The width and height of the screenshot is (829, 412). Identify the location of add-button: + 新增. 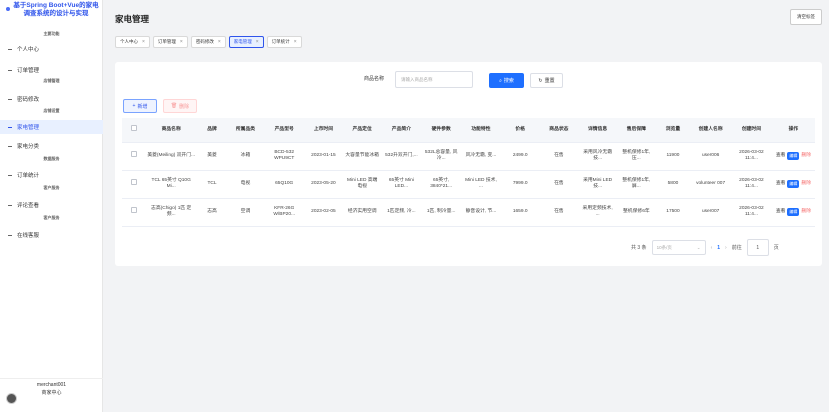
(140, 106).